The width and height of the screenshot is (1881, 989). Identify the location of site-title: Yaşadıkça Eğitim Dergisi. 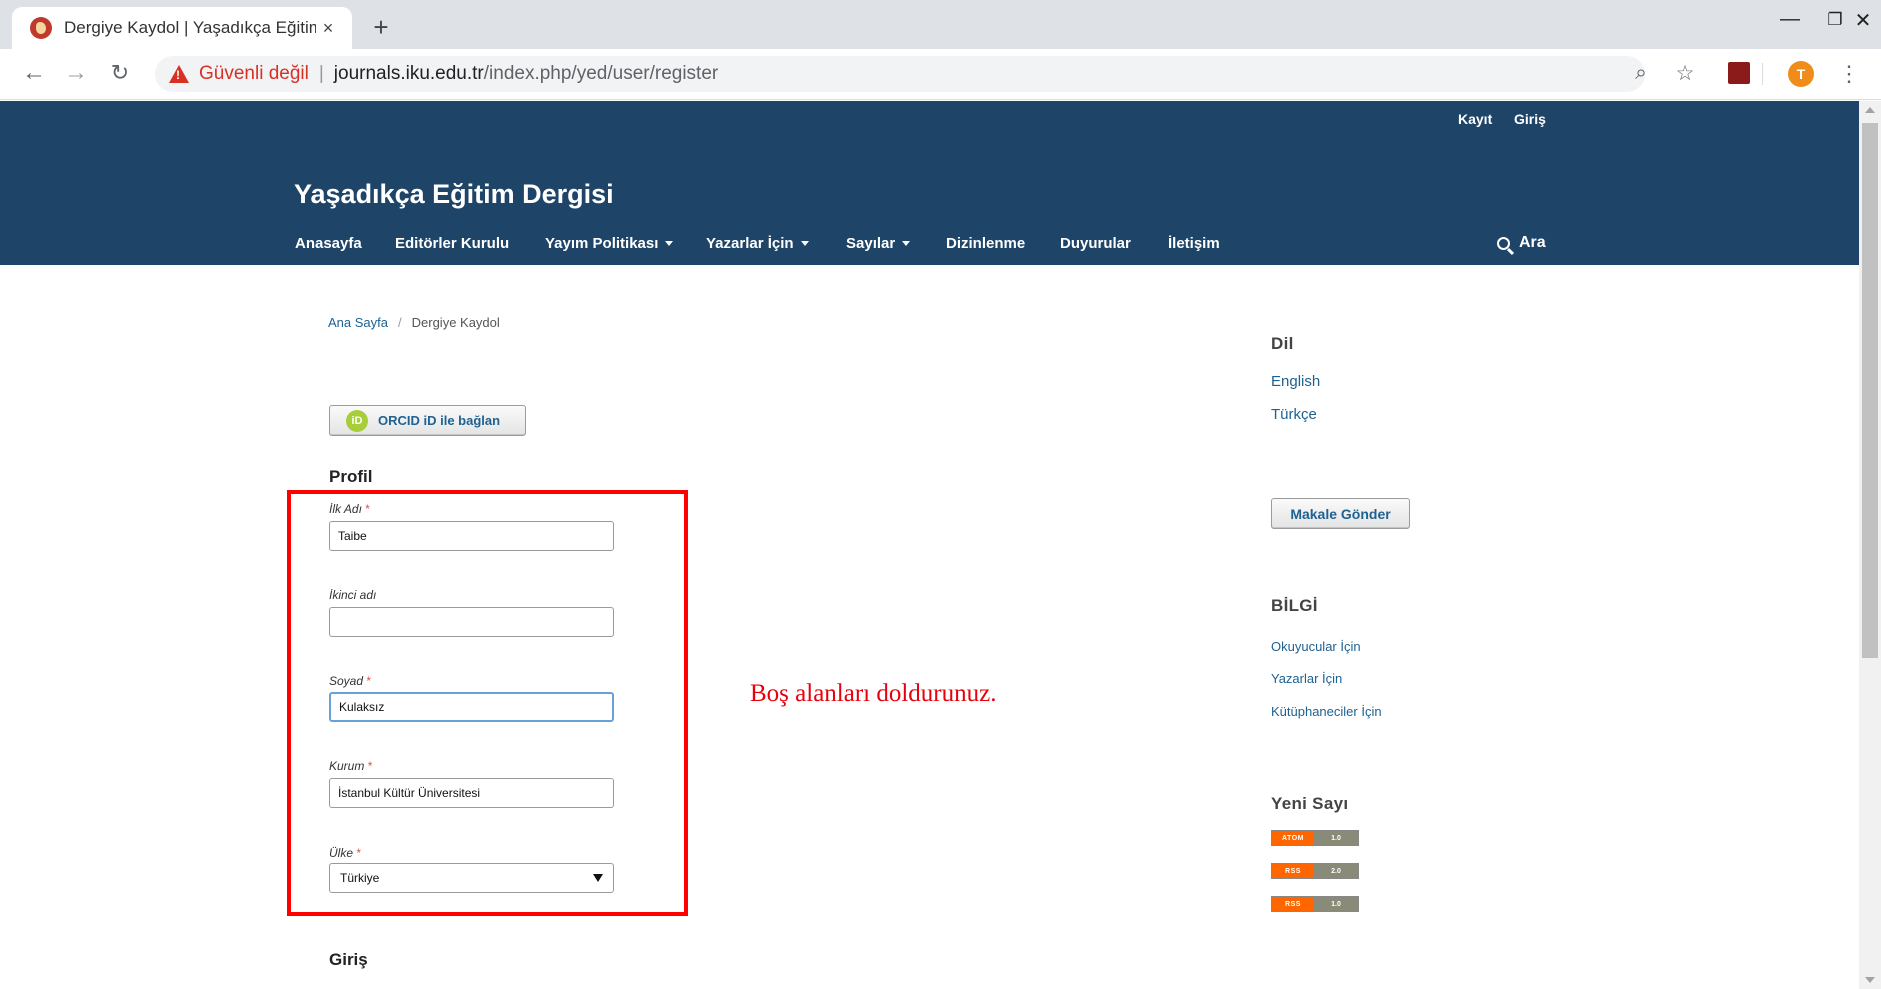
(454, 194).